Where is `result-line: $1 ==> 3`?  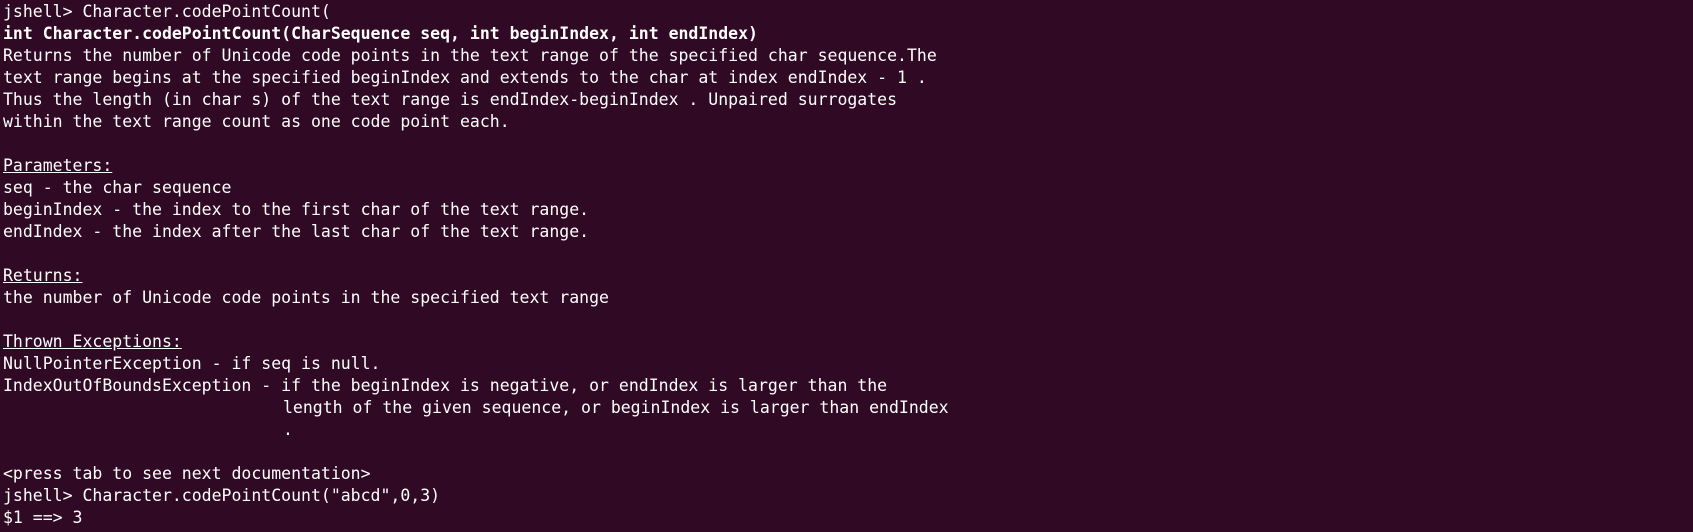
result-line: $1 ==> 3 is located at coordinates (43, 517).